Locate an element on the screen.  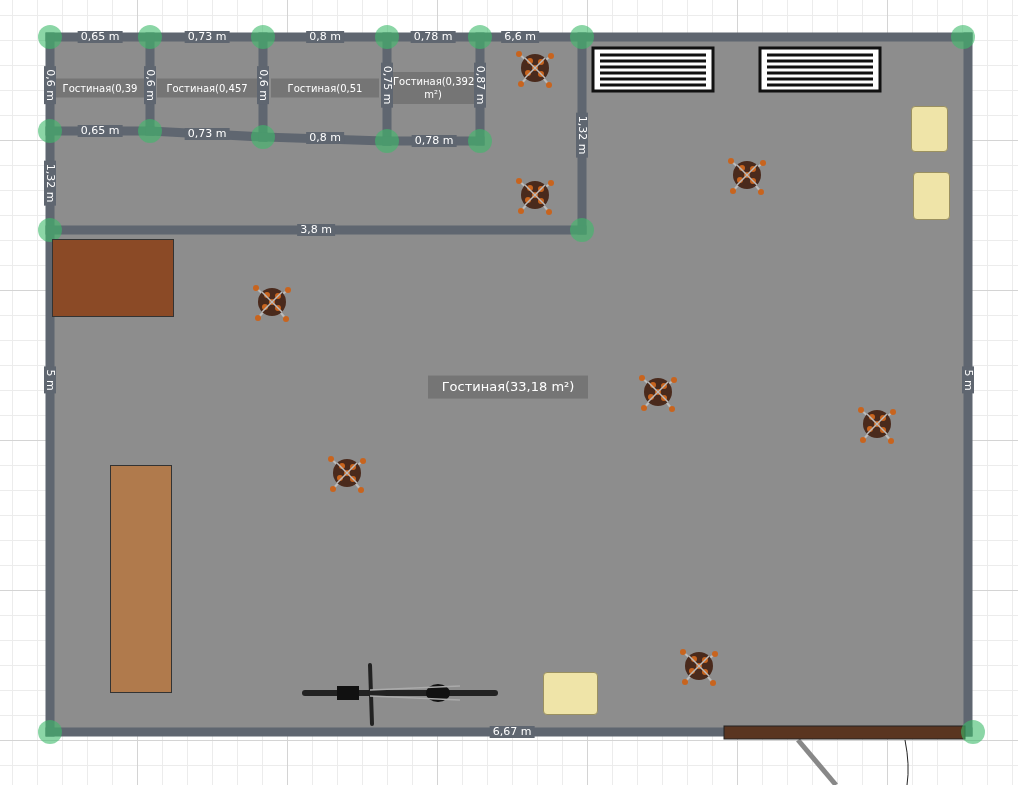
room-label: Гостиная(0,51 is located at coordinates (325, 88).